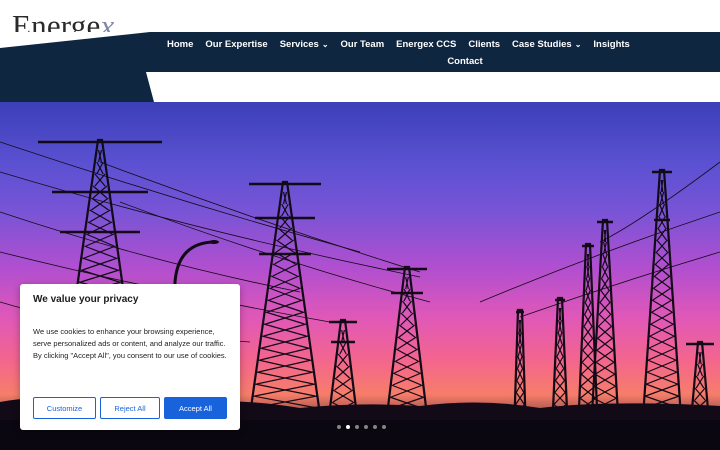 The image size is (720, 450). What do you see at coordinates (195, 408) in the screenshot?
I see `accept-all-button: Accept All` at bounding box center [195, 408].